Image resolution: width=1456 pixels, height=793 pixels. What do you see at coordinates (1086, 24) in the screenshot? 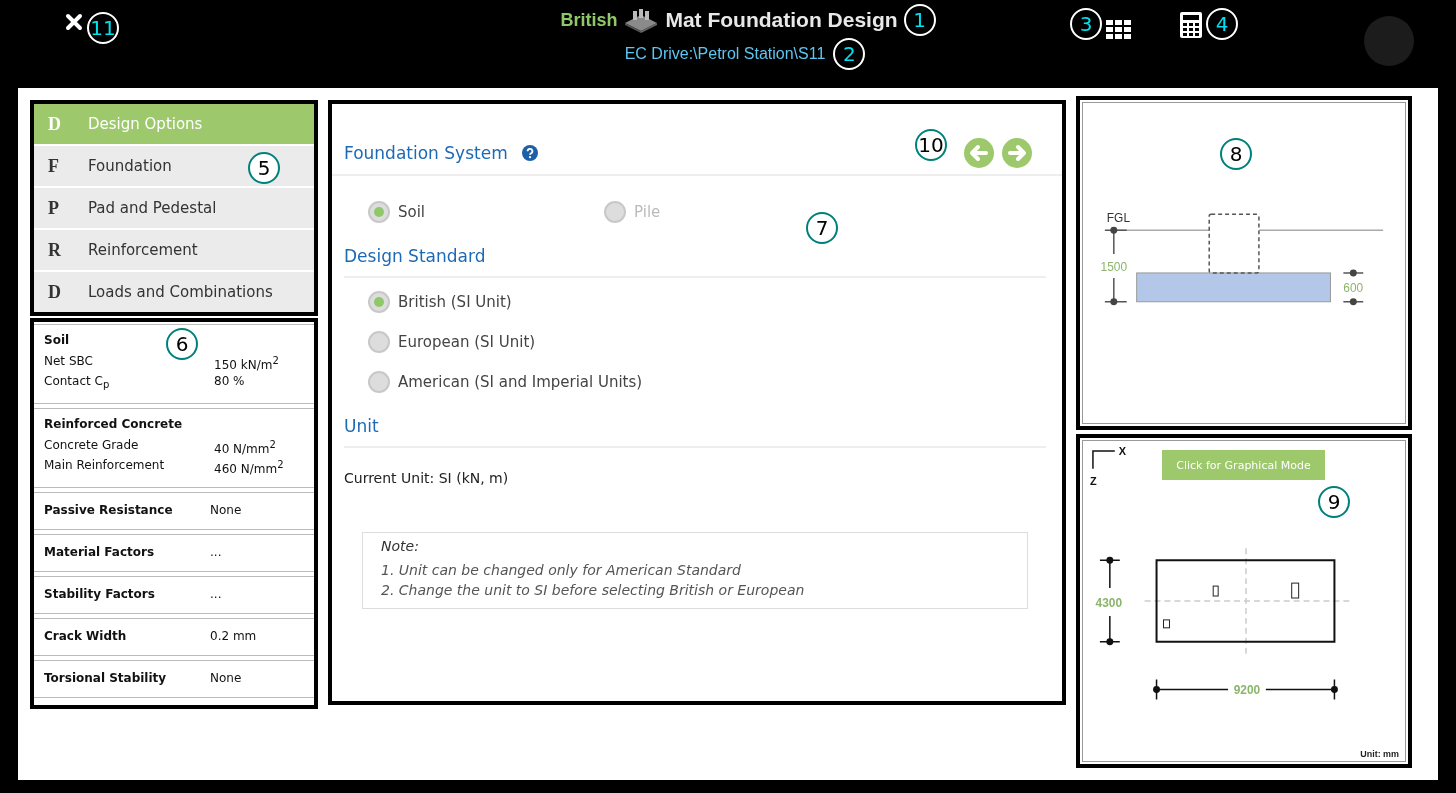
I see `callout-number: 3` at bounding box center [1086, 24].